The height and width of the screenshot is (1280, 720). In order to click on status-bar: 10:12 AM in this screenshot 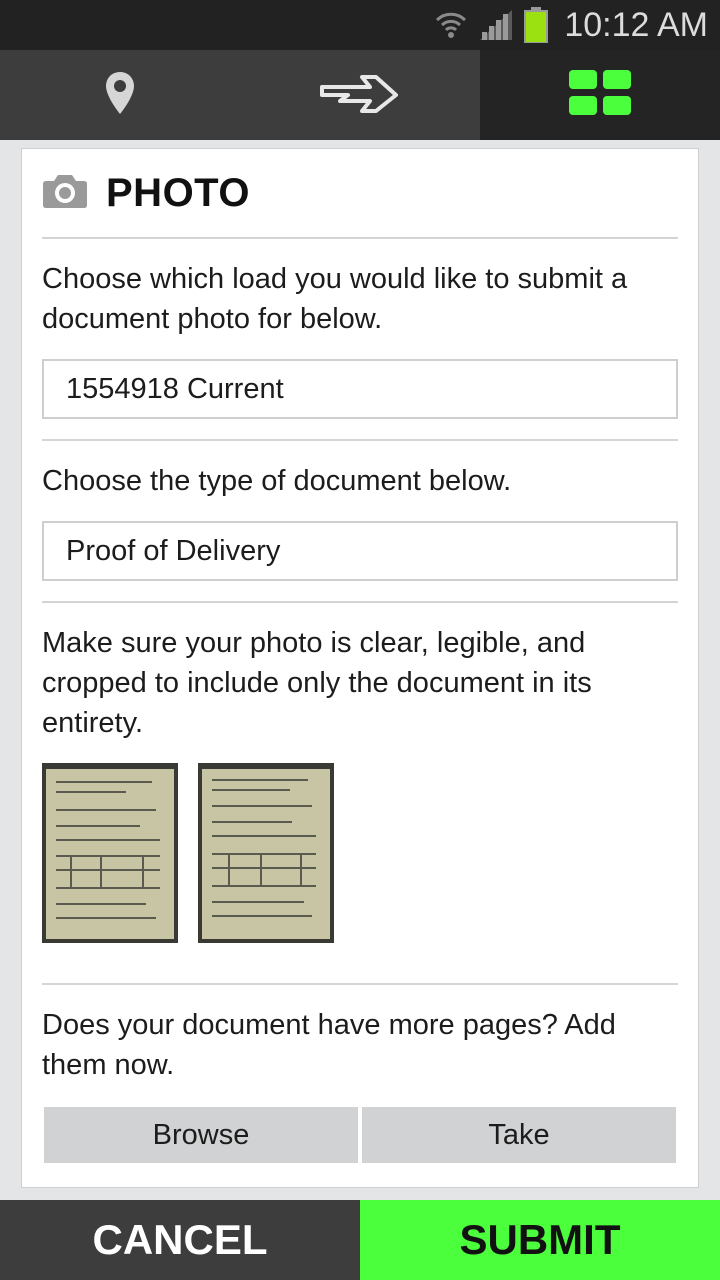, I will do `click(360, 25)`.